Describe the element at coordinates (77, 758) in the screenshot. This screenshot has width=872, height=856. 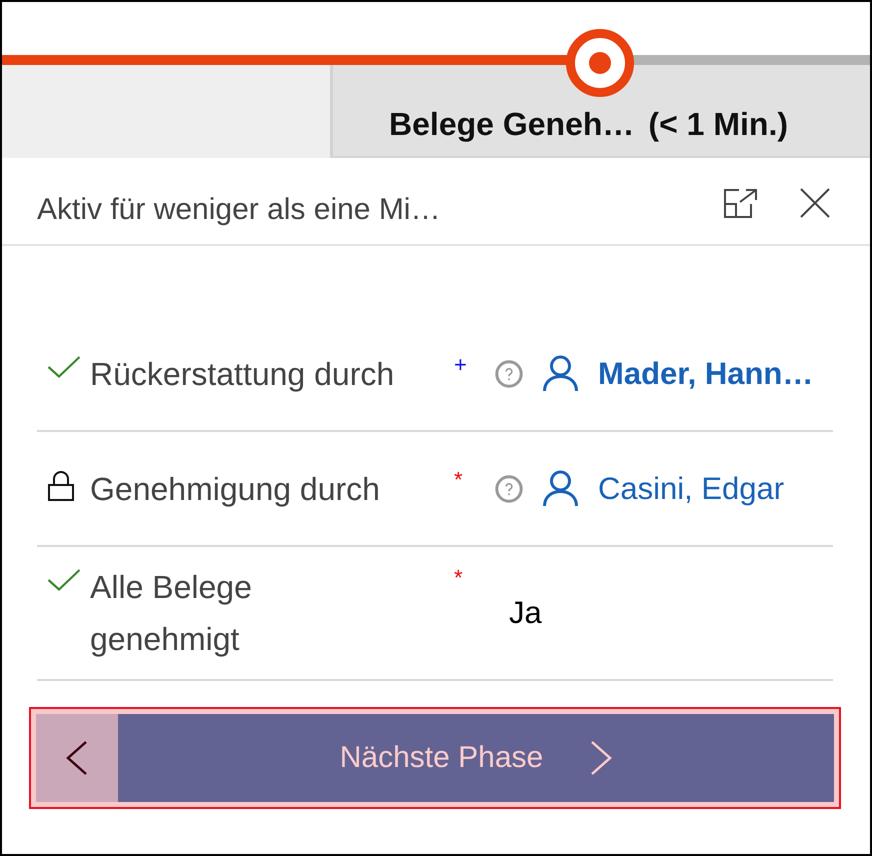
I see `chevron-left-icon` at that location.